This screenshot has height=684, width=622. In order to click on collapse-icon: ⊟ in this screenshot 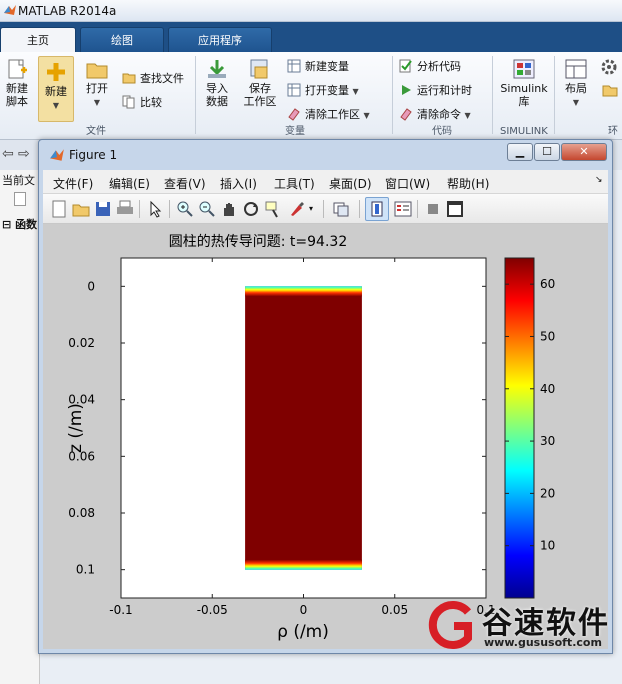, I will do `click(6, 224)`.